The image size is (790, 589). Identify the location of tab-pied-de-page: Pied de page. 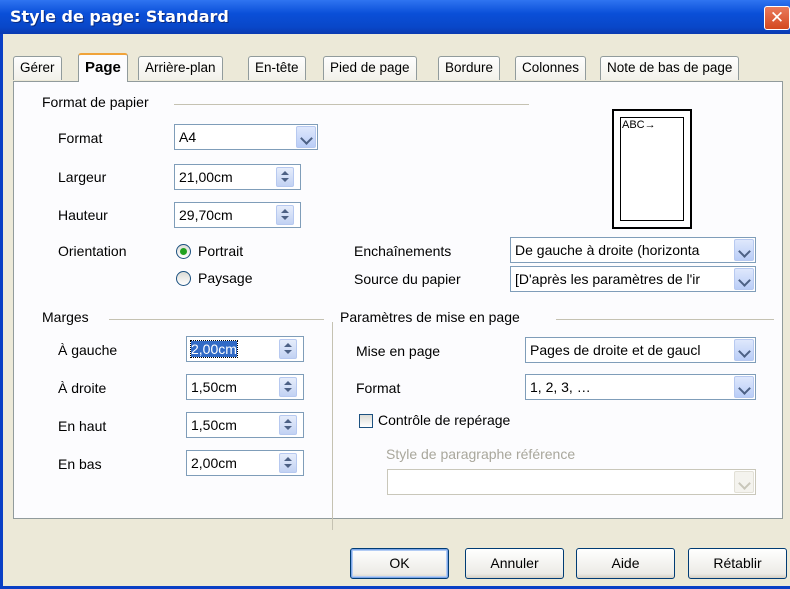
(370, 68).